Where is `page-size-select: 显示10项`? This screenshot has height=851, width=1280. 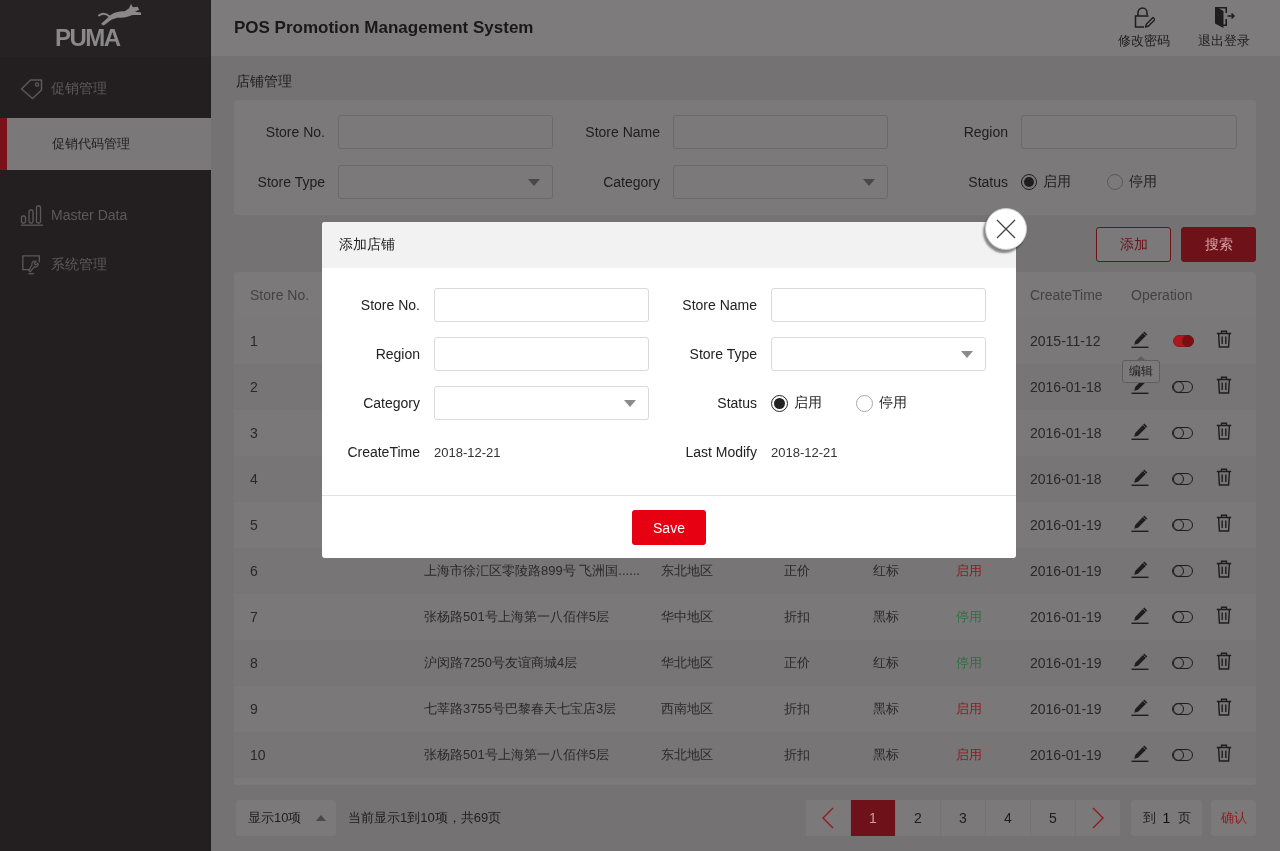
page-size-select: 显示10项 is located at coordinates (286, 818).